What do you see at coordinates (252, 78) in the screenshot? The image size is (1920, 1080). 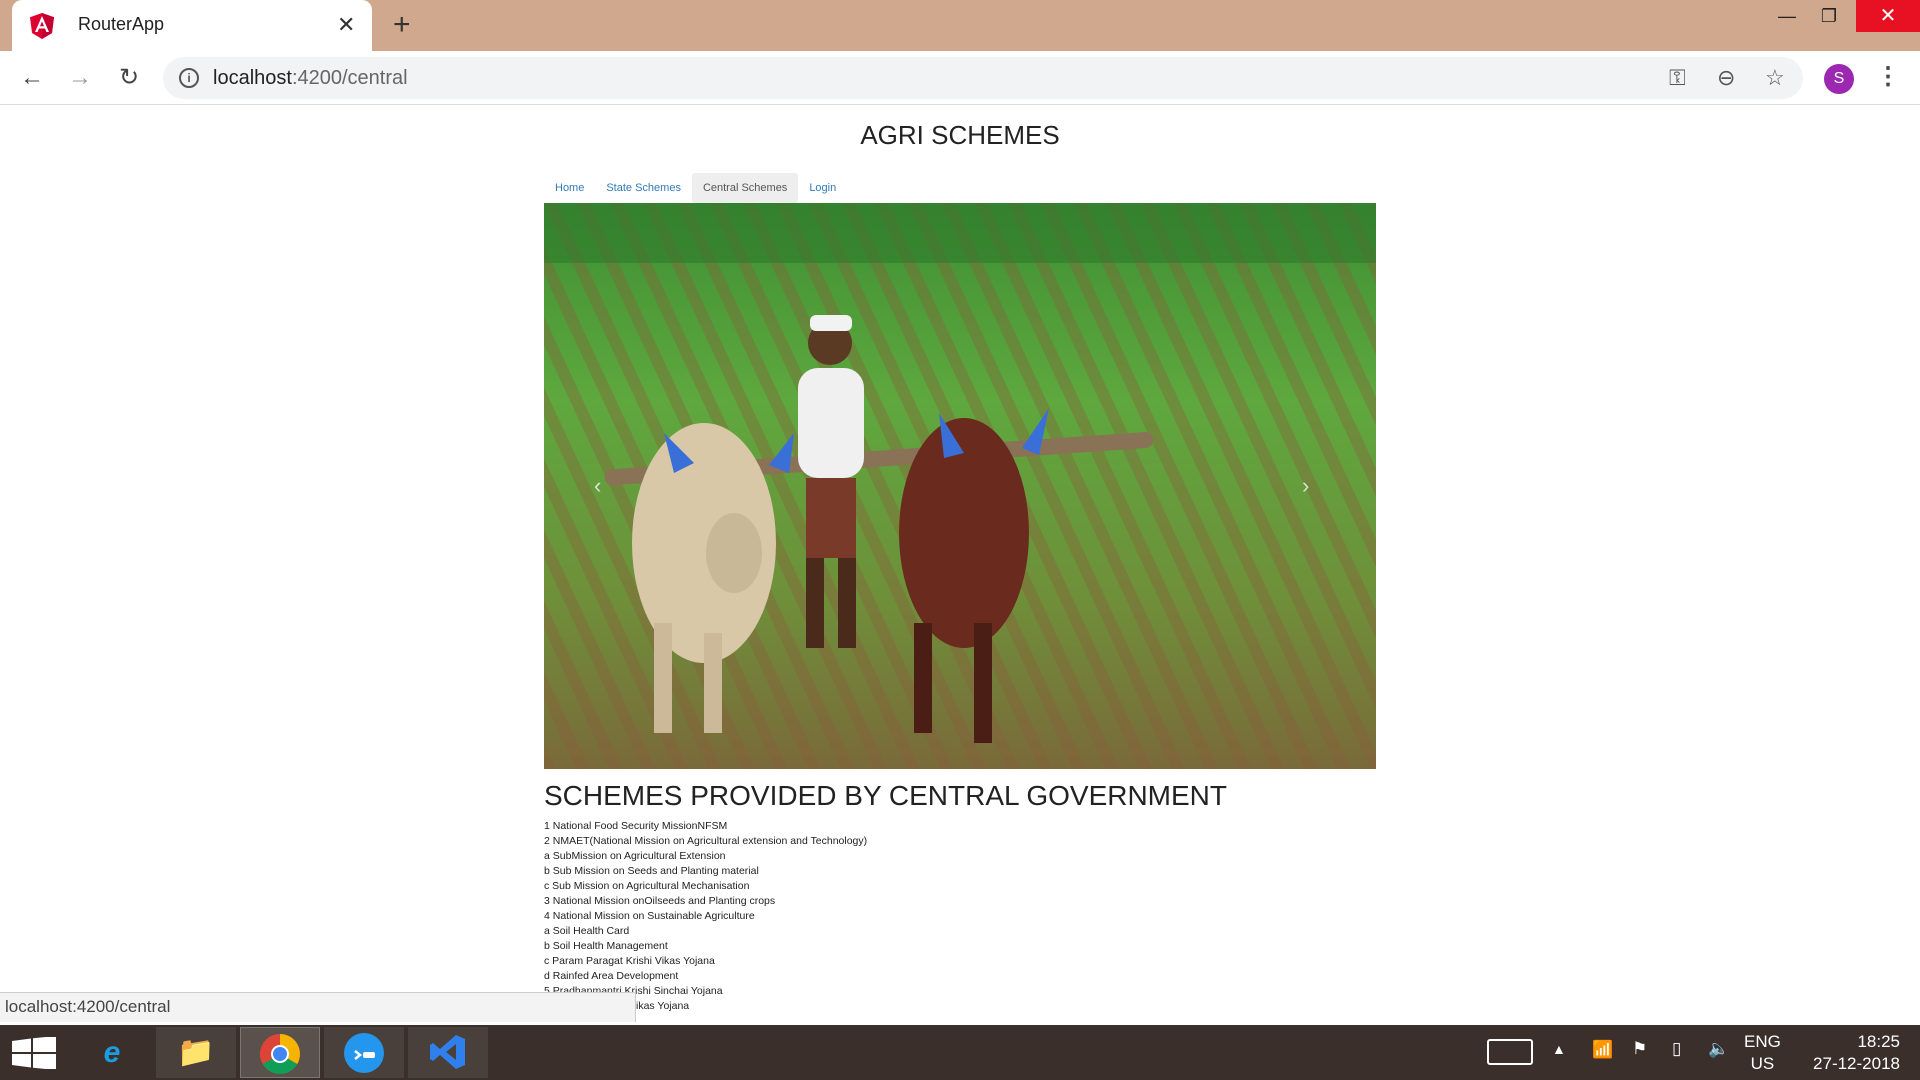 I see `url-host: localhost` at bounding box center [252, 78].